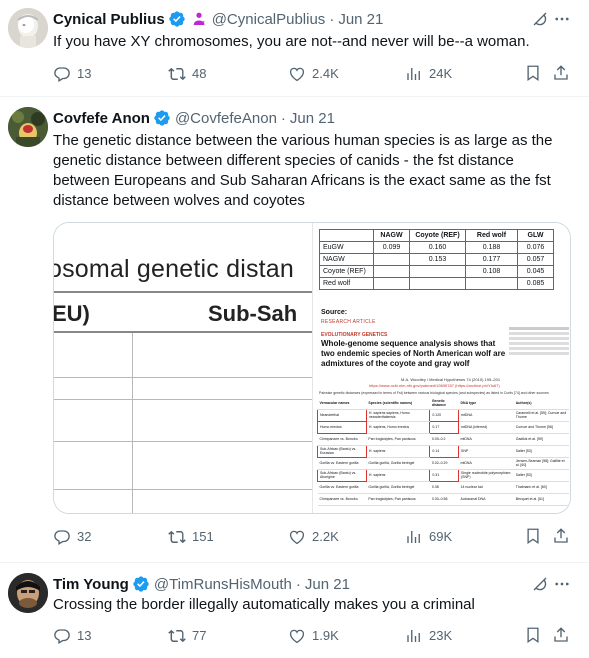 The image size is (589, 658). Describe the element at coordinates (535, 271) in the screenshot. I see `fst-cell: 0.045` at that location.